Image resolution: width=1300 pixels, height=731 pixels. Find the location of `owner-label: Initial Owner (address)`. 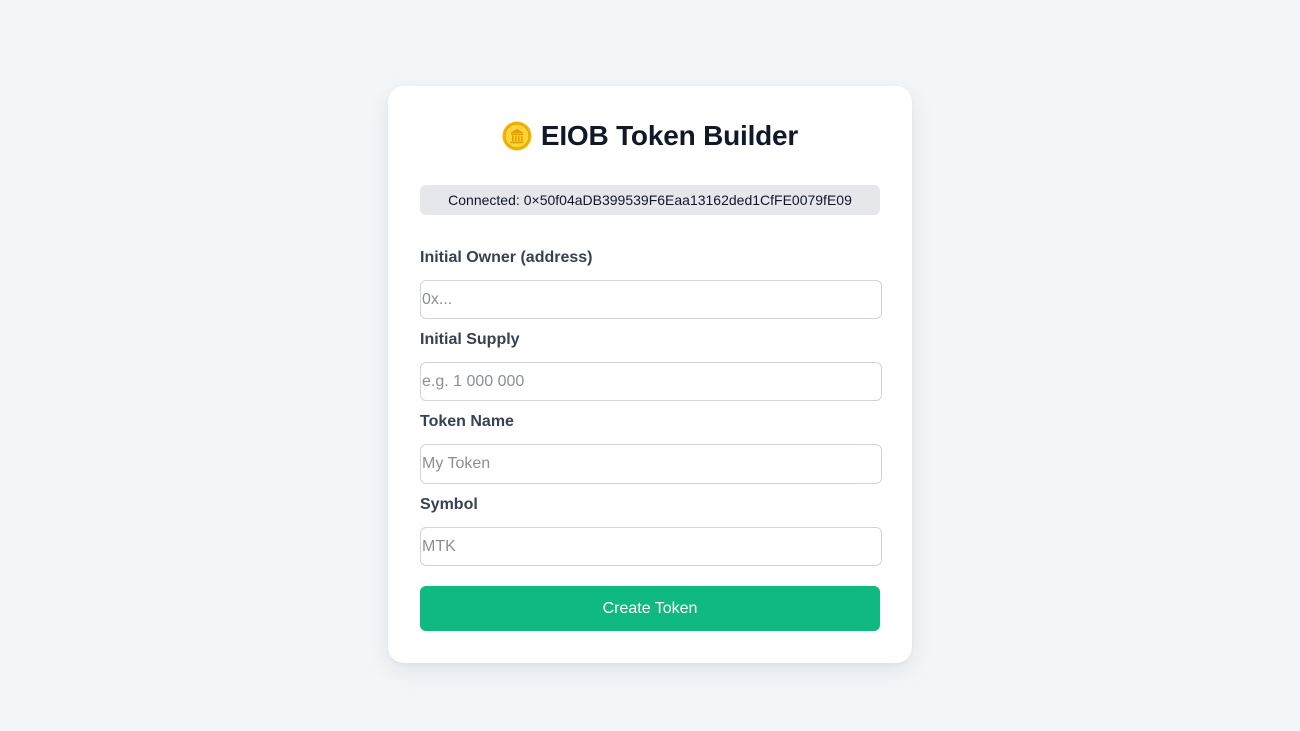

owner-label: Initial Owner (address) is located at coordinates (506, 257).